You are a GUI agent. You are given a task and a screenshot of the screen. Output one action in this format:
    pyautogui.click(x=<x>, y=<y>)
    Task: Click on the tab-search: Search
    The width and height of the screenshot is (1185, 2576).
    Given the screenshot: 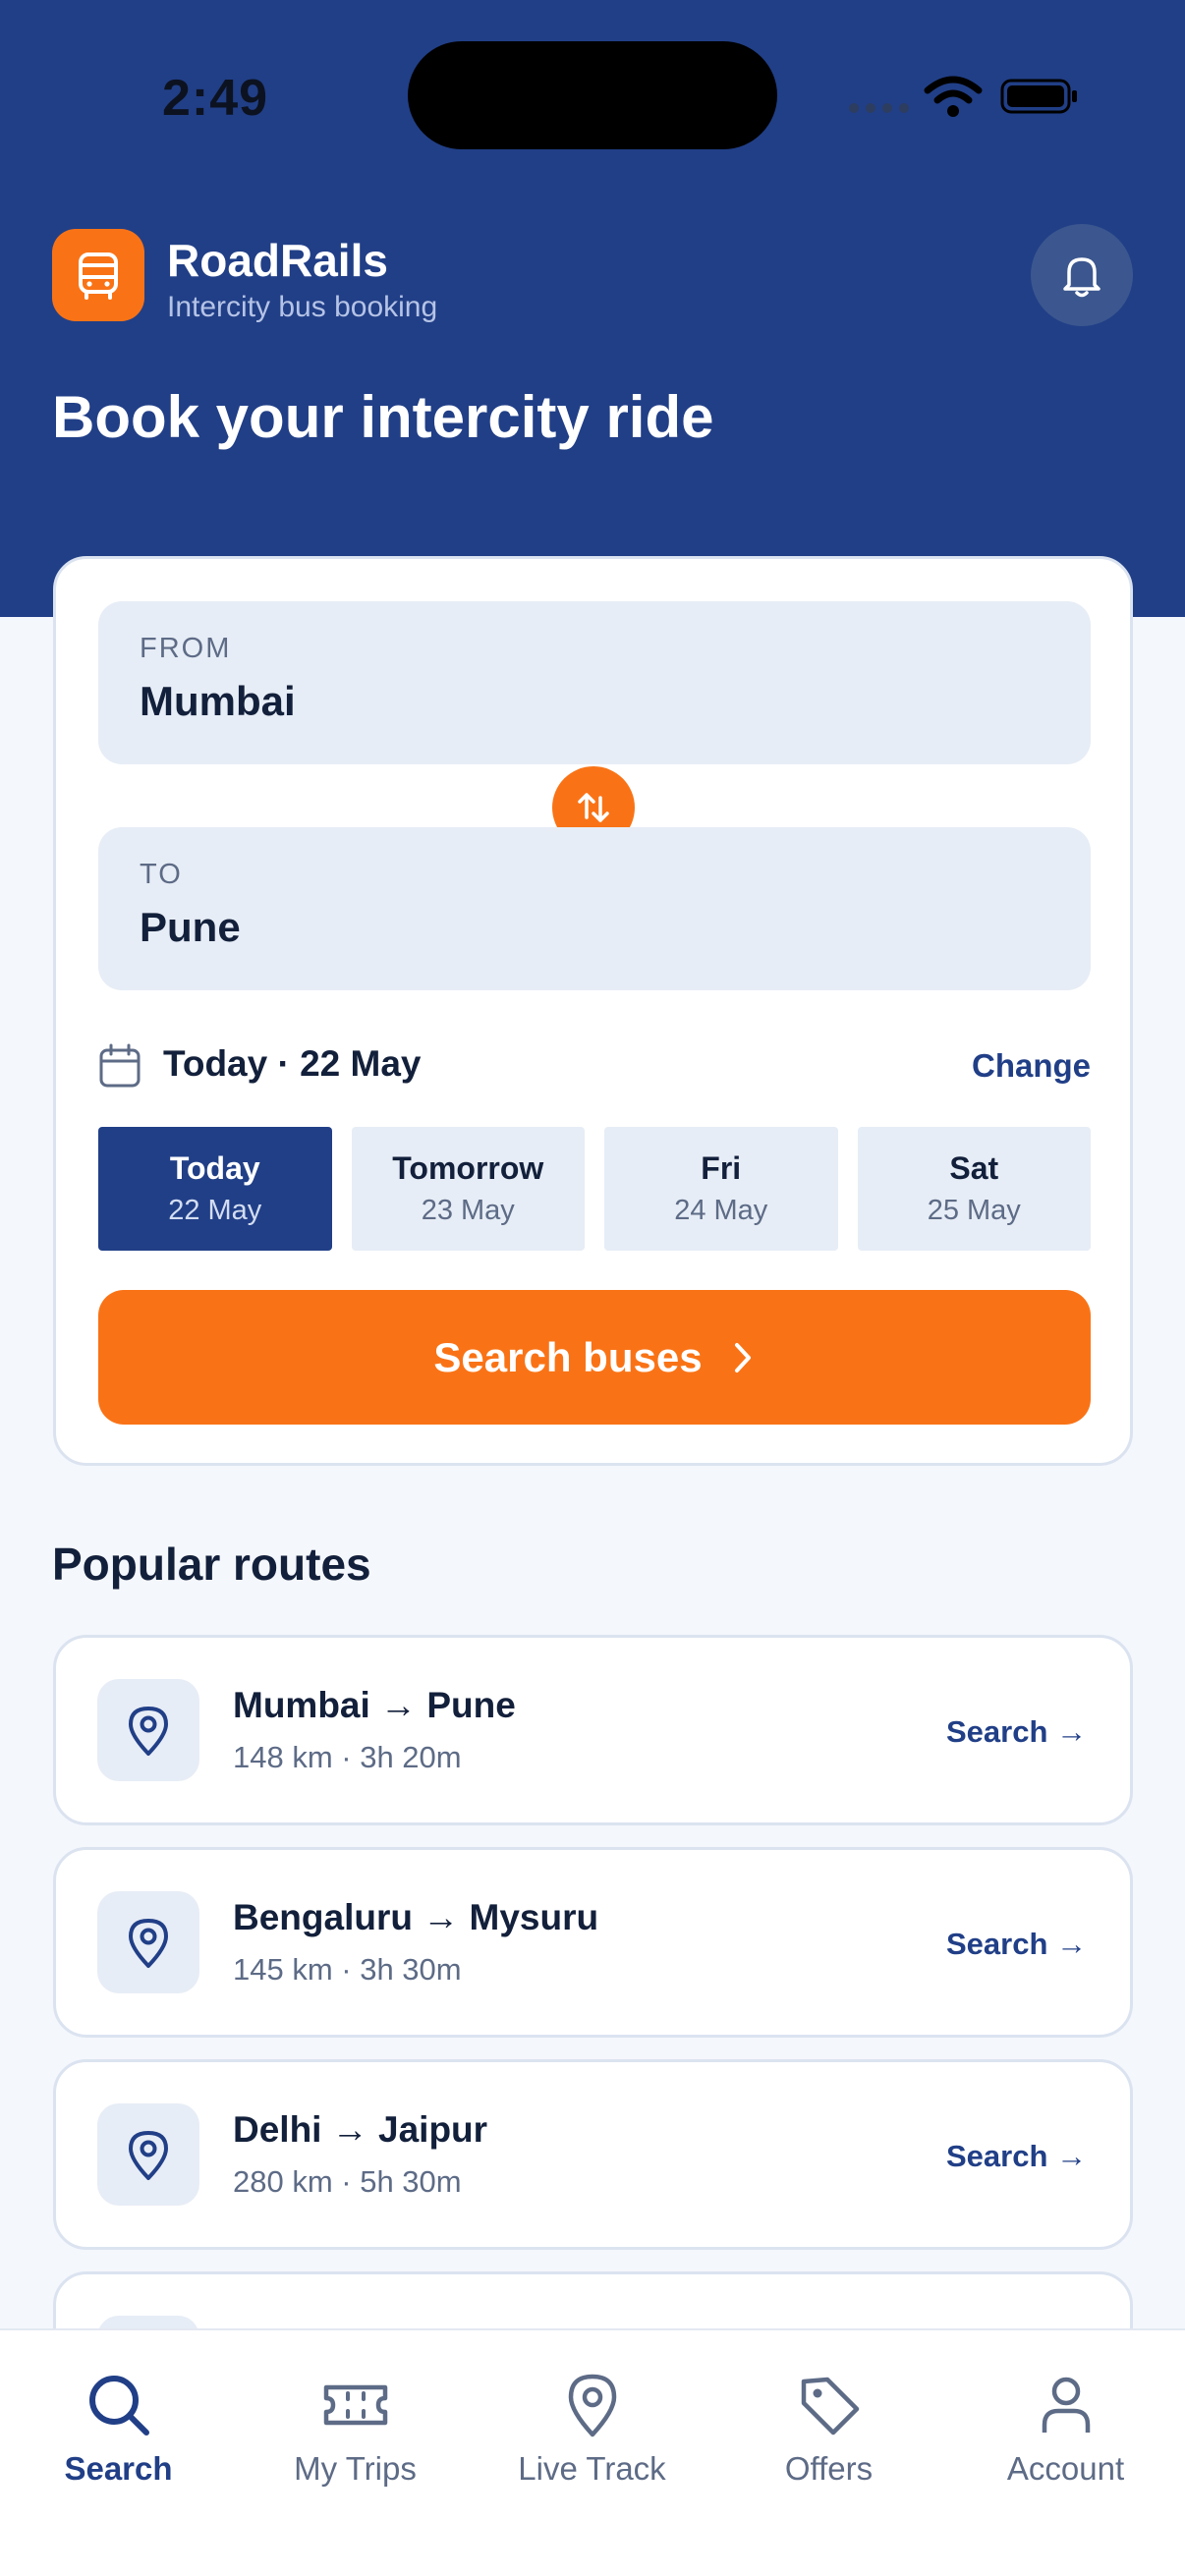 What is the action you would take?
    pyautogui.click(x=119, y=2453)
    